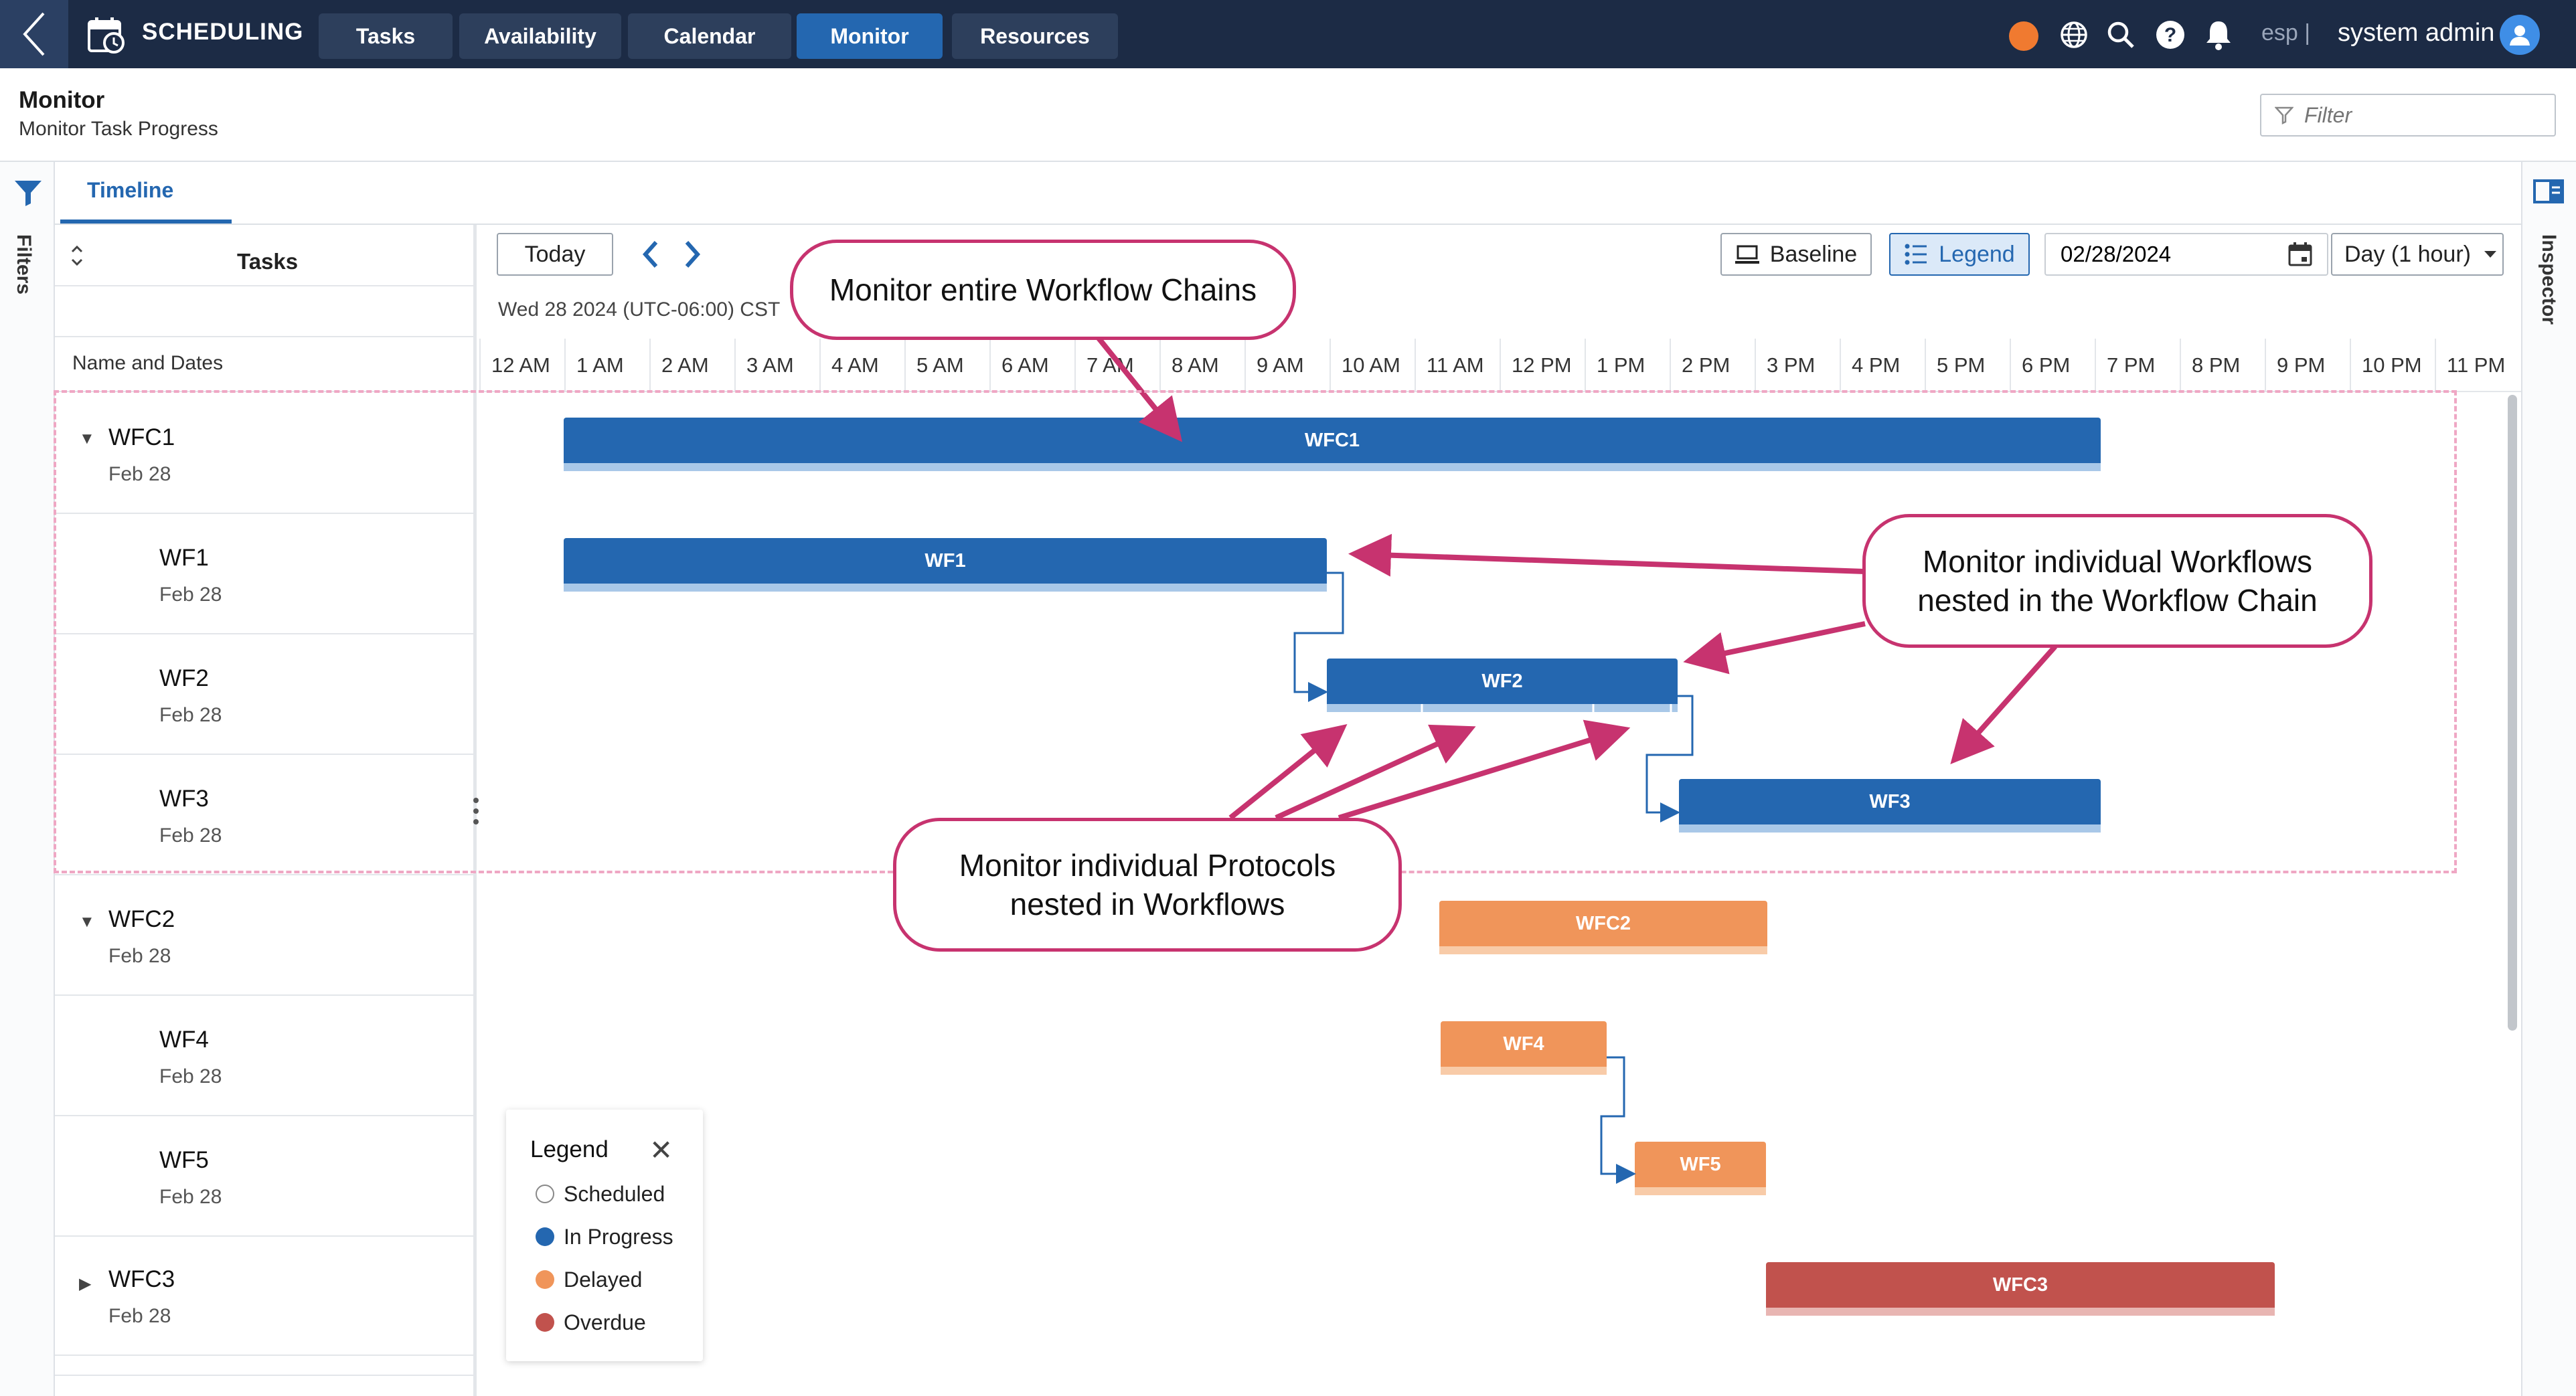 Image resolution: width=2576 pixels, height=1396 pixels. I want to click on help-icon: ?, so click(2170, 35).